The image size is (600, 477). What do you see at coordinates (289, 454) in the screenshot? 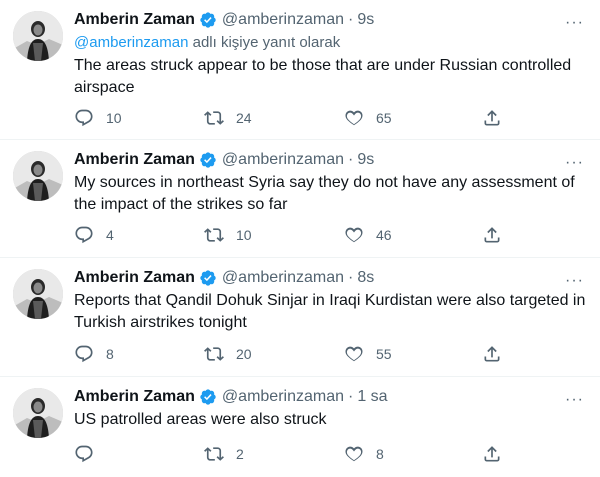
I see `tweet-actions: 2 8` at bounding box center [289, 454].